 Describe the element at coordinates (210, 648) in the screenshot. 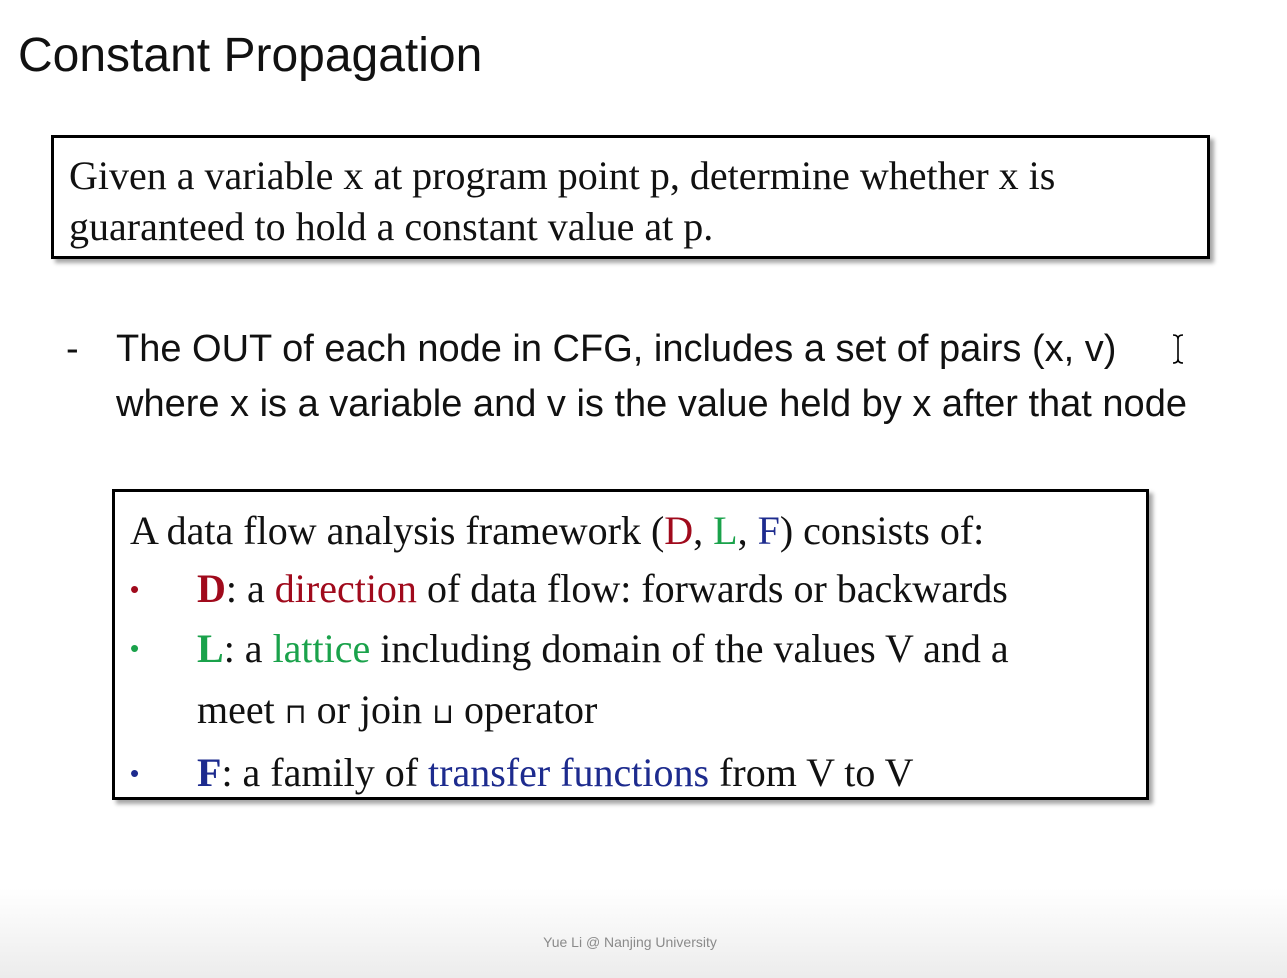

I see `item-key-l: L` at that location.